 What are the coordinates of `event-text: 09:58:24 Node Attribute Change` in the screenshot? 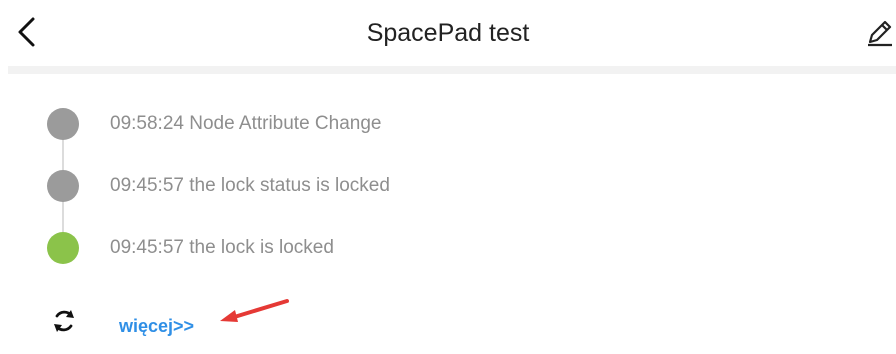 It's located at (246, 123).